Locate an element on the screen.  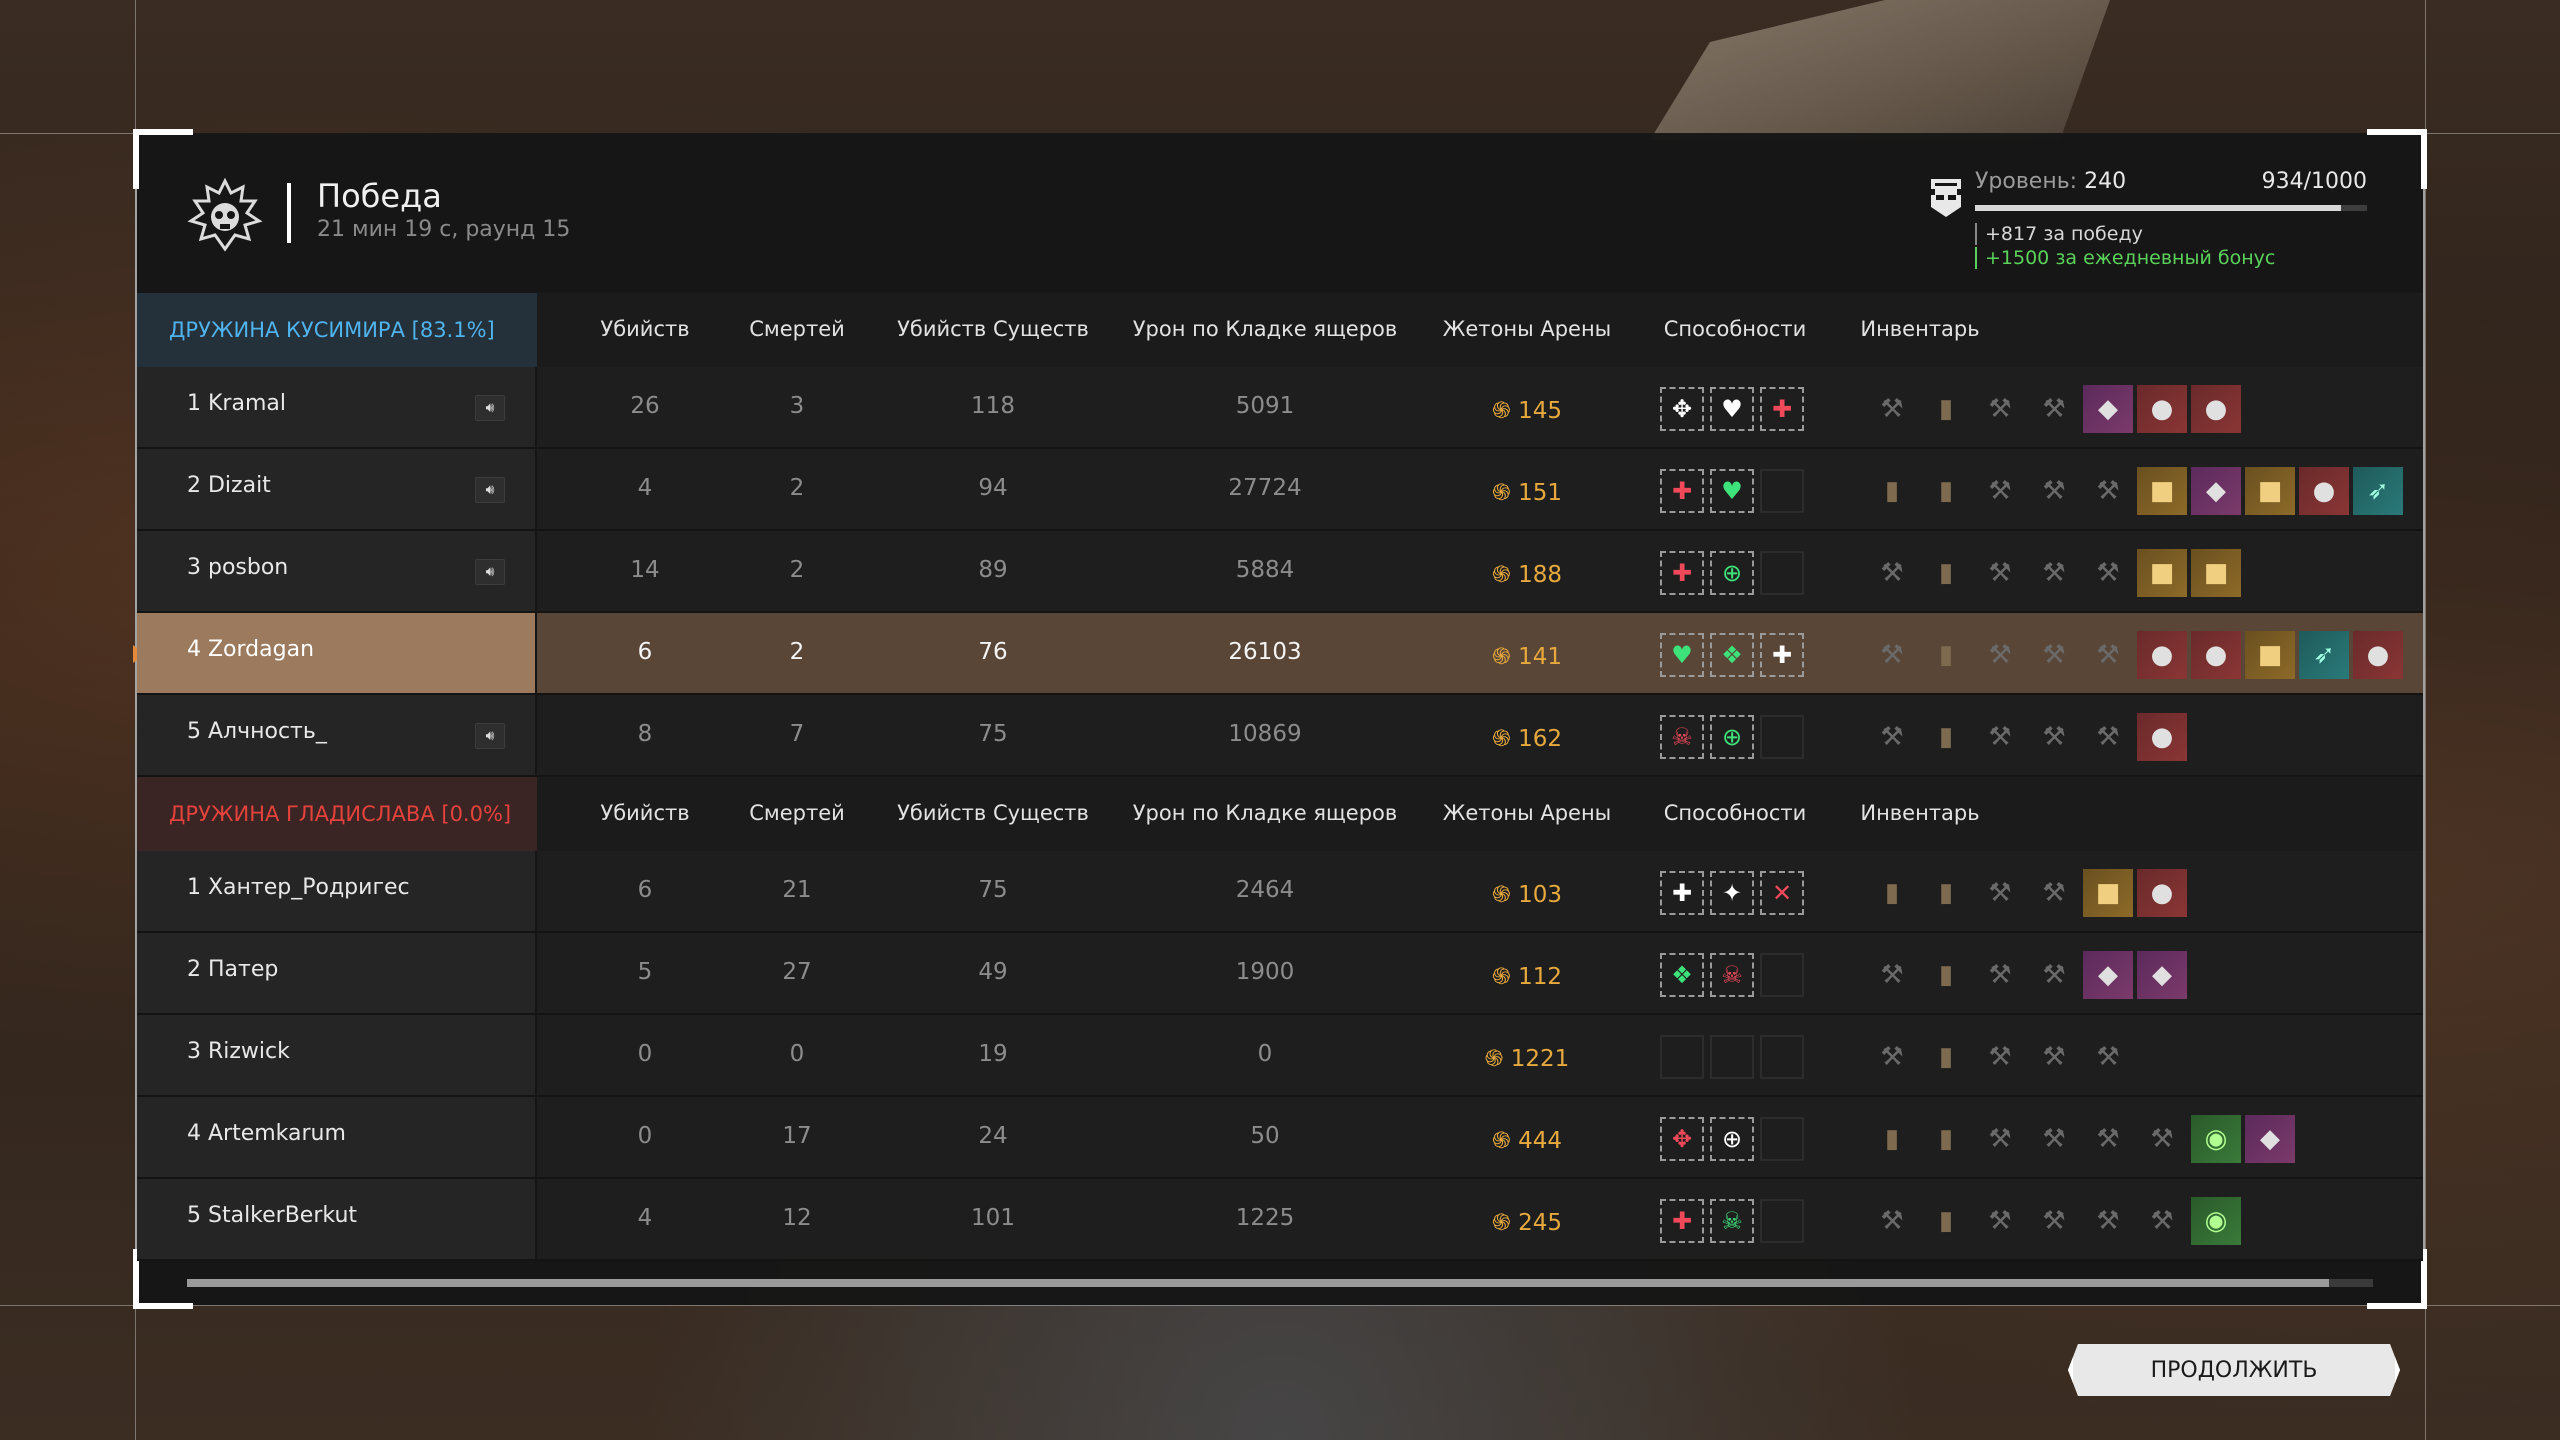
player-row: 3 posbon 🔊︎ 14 2 89 5884 ֍ 188 ✚ ⊕ ⚒ ▮ ⚒ ⚒ ⚒ ■ ■ is located at coordinates (1280, 572).